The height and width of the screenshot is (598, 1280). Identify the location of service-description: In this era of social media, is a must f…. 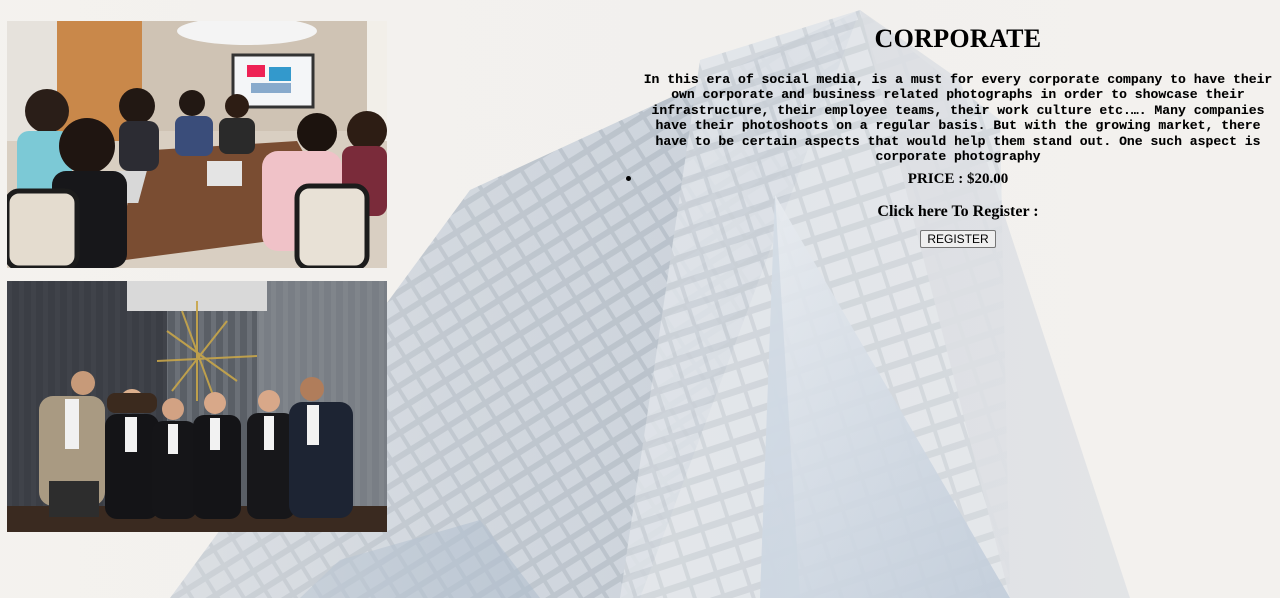
(958, 118).